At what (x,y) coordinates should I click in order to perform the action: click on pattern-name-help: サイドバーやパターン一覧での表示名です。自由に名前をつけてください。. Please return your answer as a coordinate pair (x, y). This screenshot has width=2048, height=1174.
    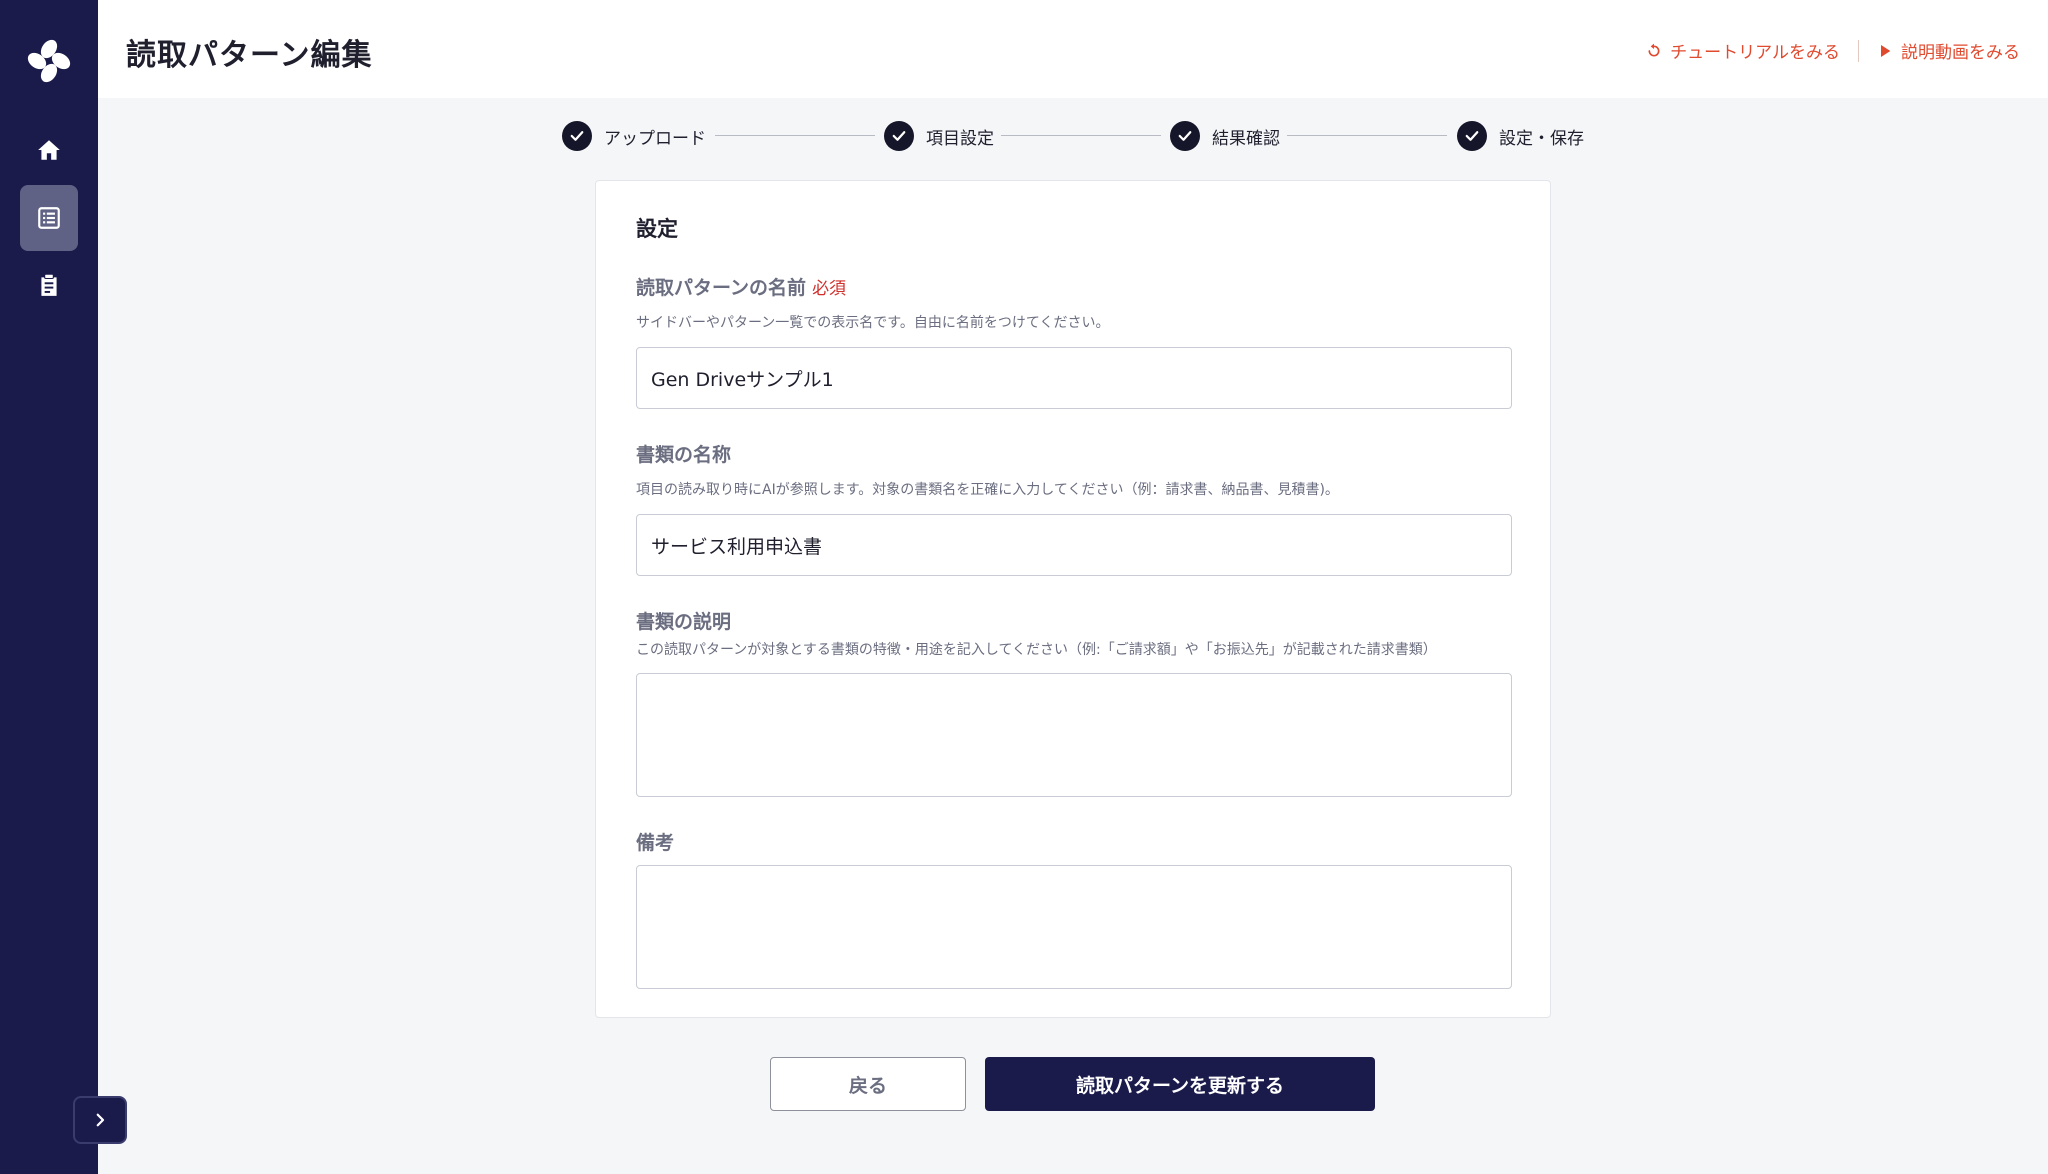
    Looking at the image, I should click on (873, 323).